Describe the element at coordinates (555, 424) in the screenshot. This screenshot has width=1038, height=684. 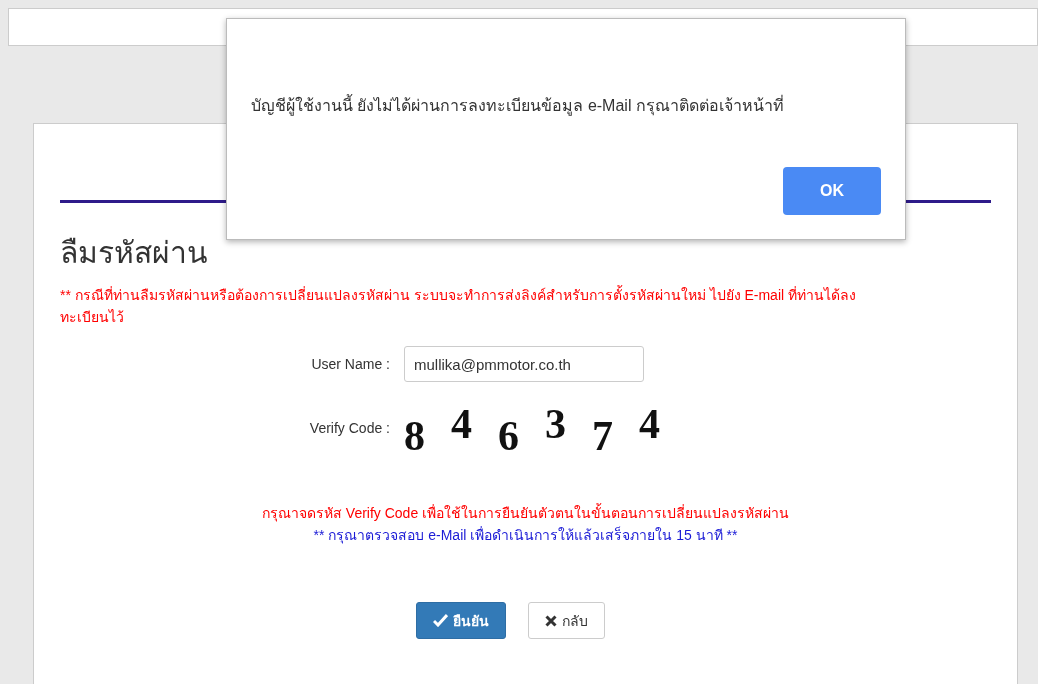
I see `captcha-digit: 3` at that location.